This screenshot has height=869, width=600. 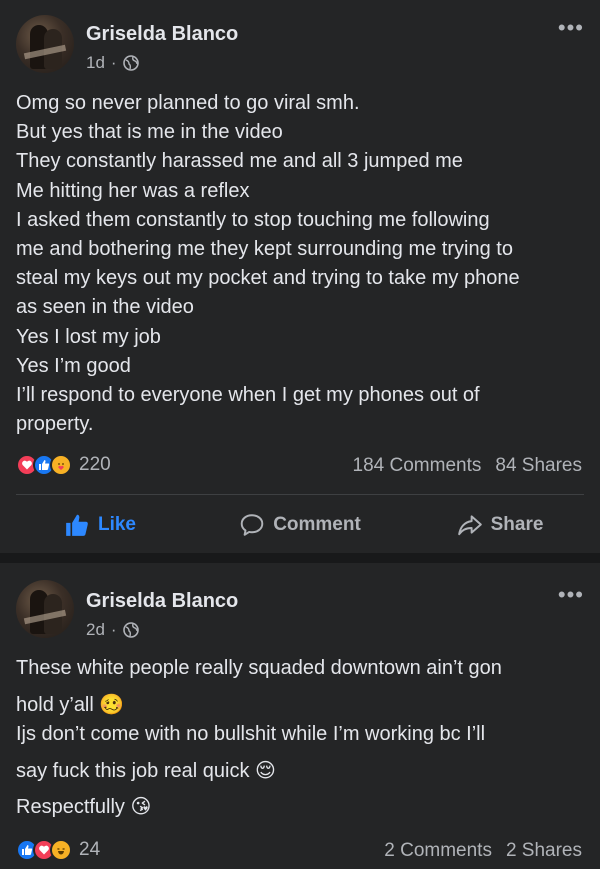 I want to click on post-header: Griselda Blanco 2d · •••, so click(x=300, y=603).